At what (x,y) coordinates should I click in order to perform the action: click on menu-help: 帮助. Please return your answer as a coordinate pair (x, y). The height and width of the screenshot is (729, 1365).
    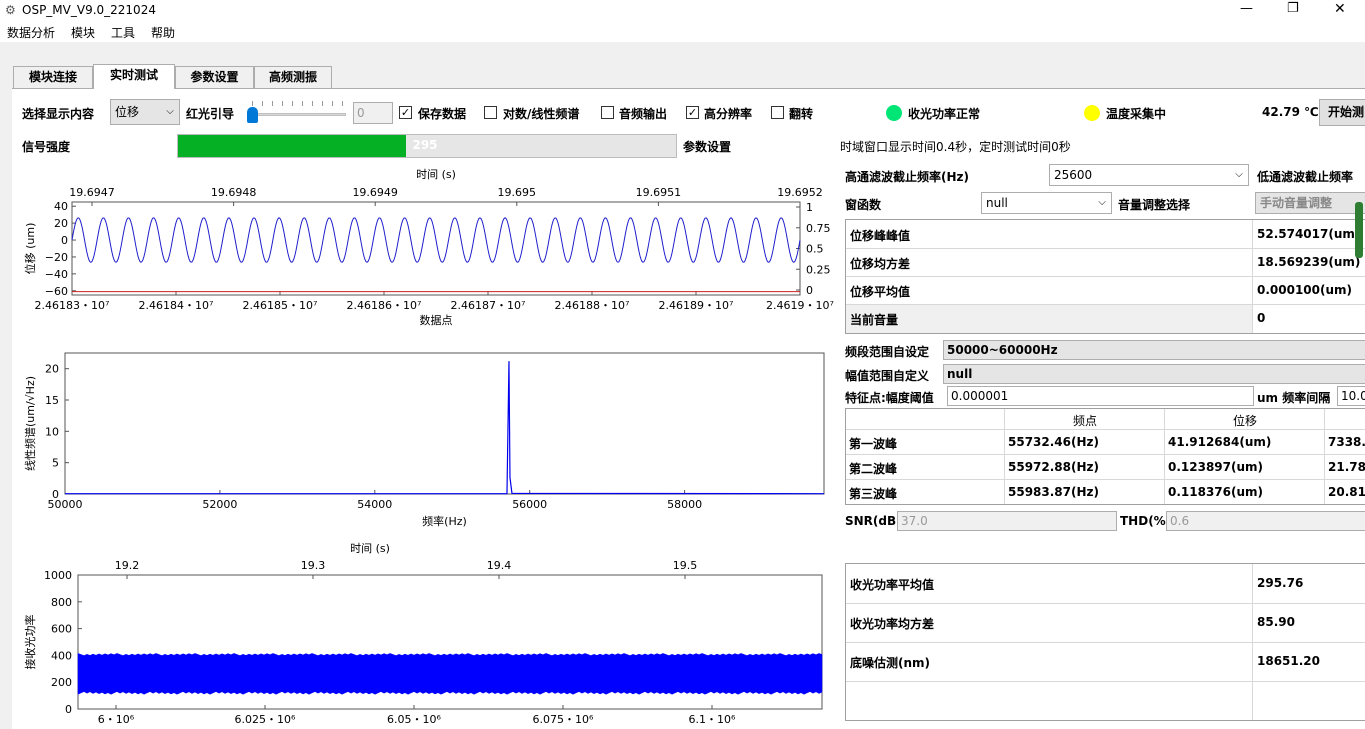
    Looking at the image, I should click on (163, 32).